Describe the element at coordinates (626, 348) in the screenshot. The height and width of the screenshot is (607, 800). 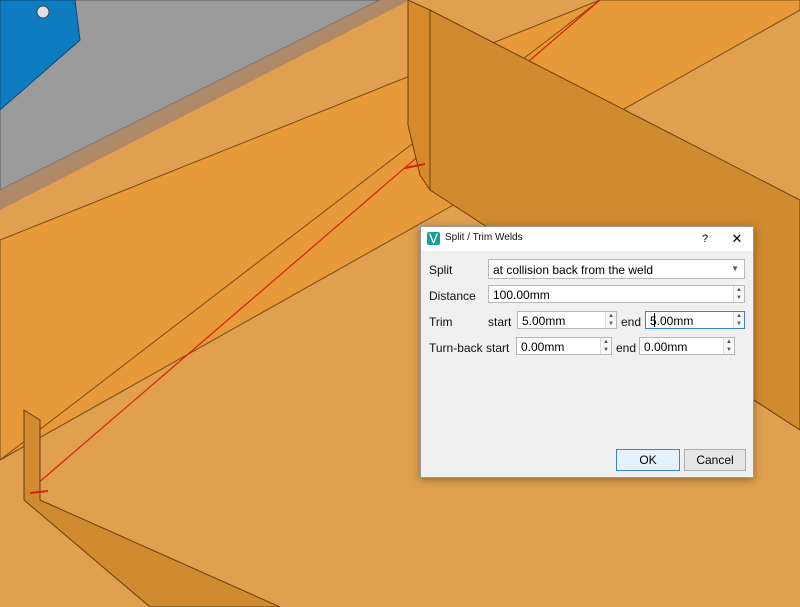
I see `turnback-end-label: end` at that location.